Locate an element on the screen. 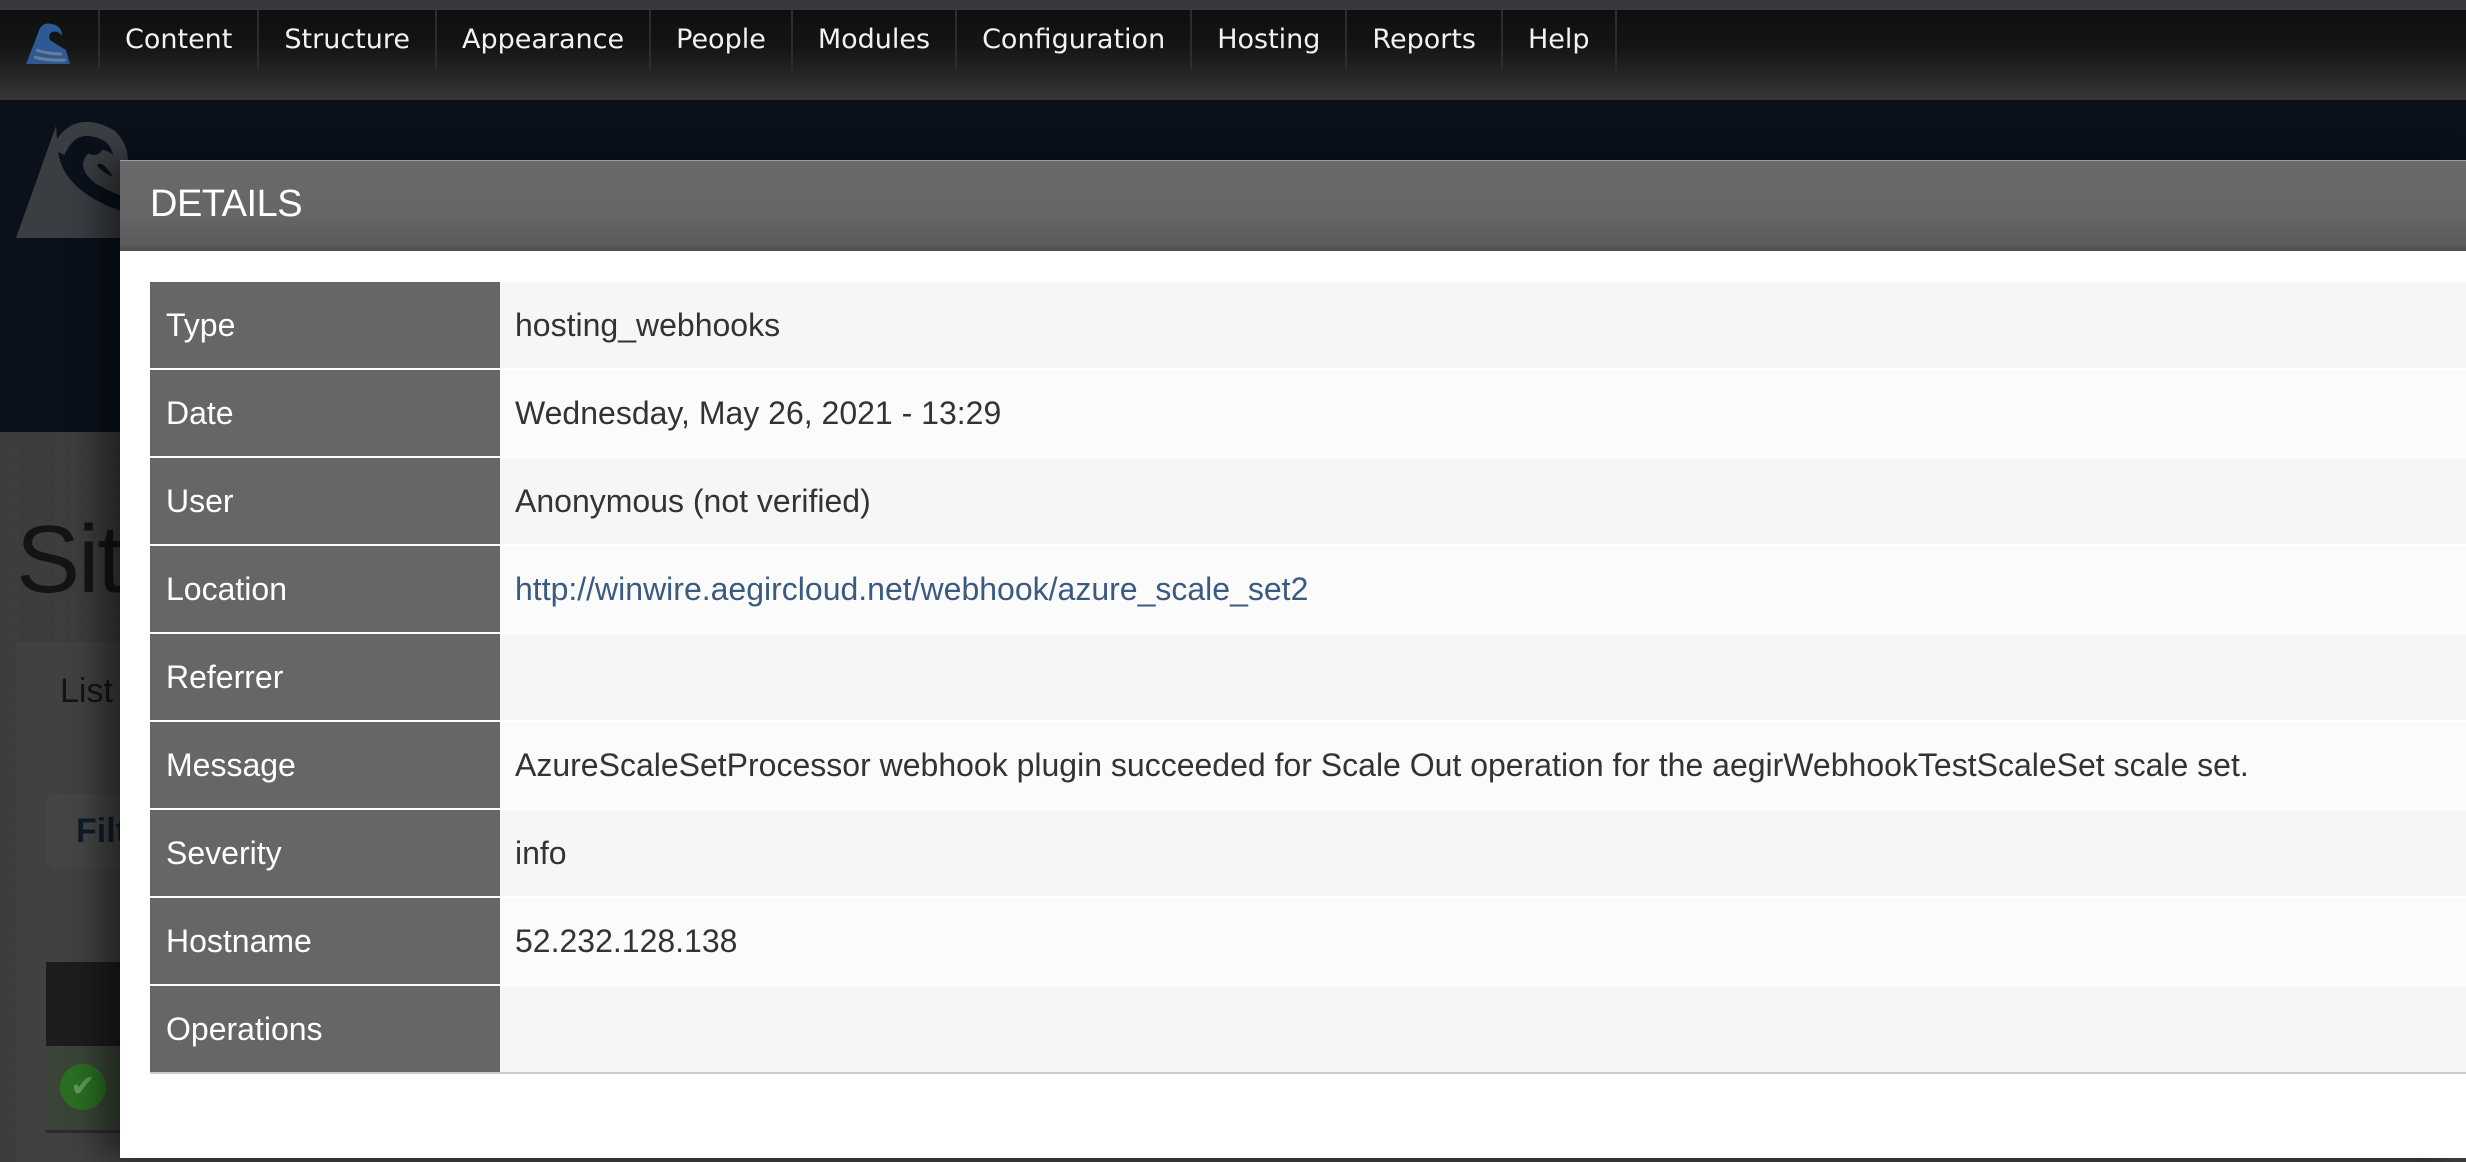 This screenshot has height=1162, width=2466. details-row-hostname: Hostname 52.232.128.138 is located at coordinates (1308, 941).